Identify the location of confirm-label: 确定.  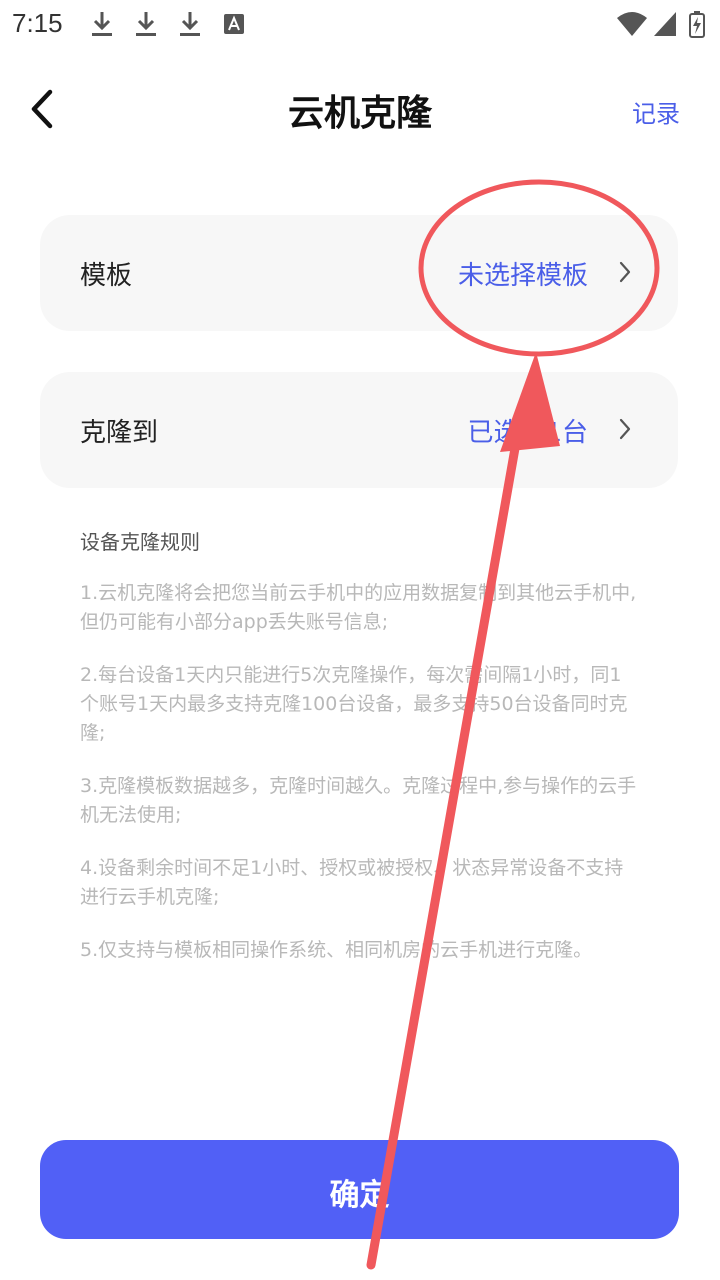
(359, 1195).